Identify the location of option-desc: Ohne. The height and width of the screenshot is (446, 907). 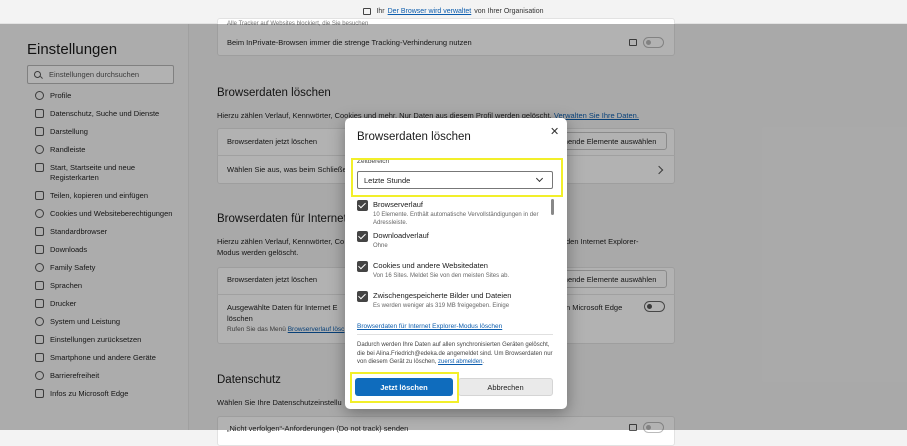
(380, 246).